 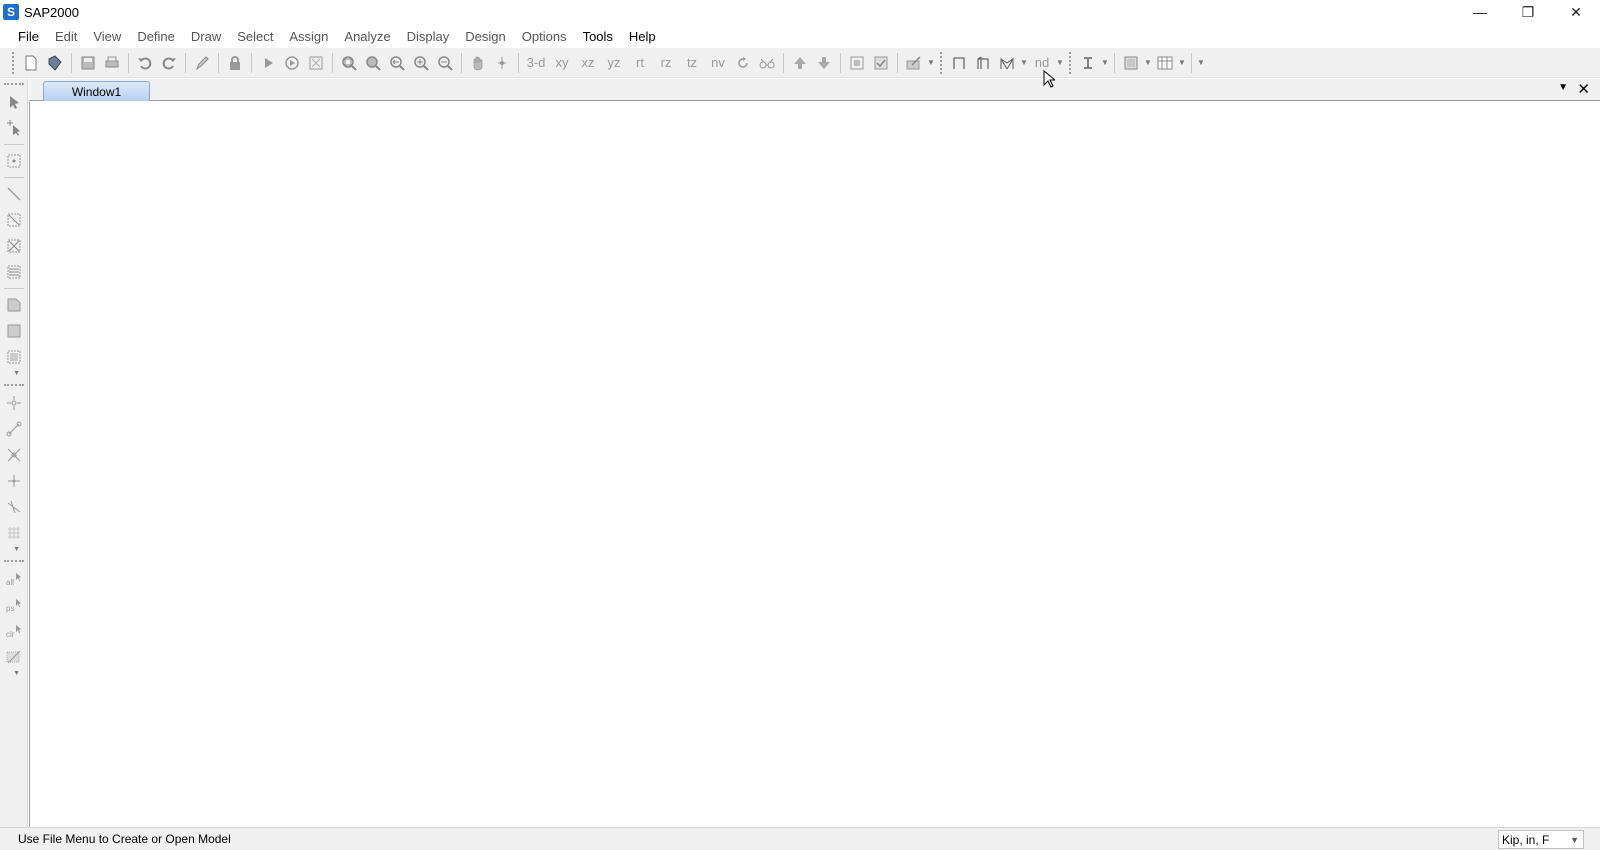 What do you see at coordinates (14, 357) in the screenshot?
I see `quick-draw-area-icon` at bounding box center [14, 357].